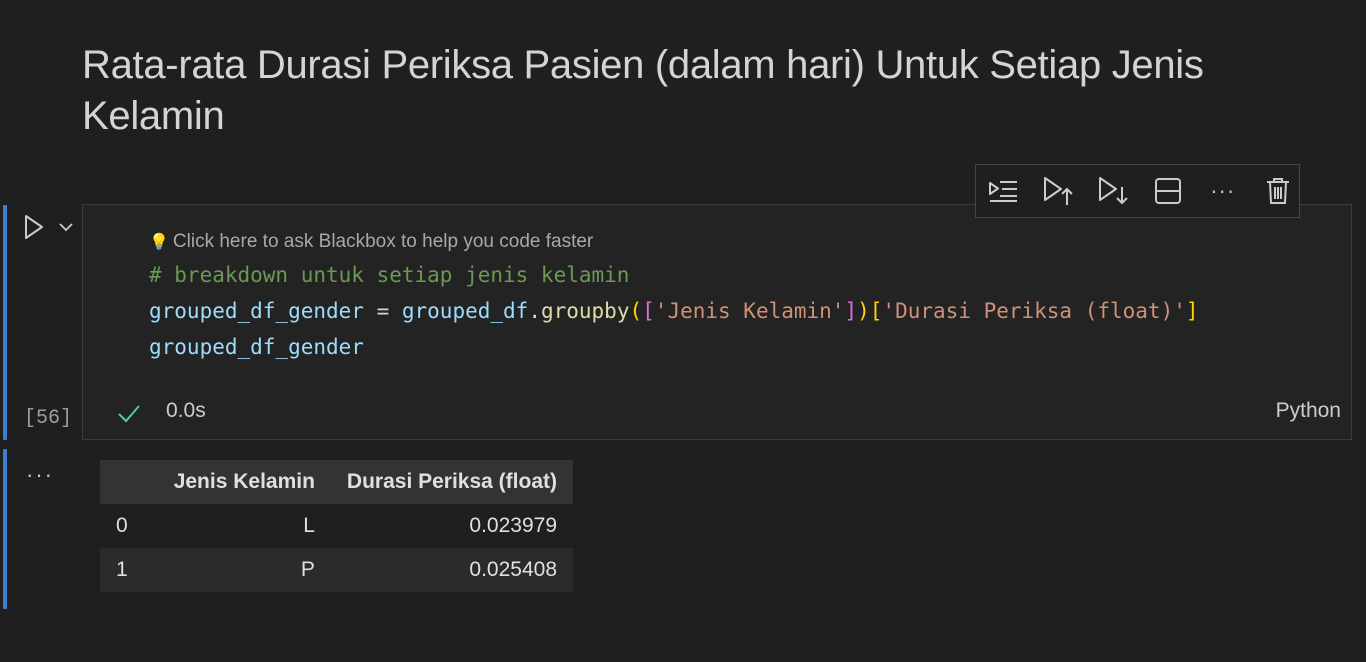 This screenshot has height=662, width=1366. What do you see at coordinates (159, 242) in the screenshot?
I see `lightbulb-icon: 💡` at bounding box center [159, 242].